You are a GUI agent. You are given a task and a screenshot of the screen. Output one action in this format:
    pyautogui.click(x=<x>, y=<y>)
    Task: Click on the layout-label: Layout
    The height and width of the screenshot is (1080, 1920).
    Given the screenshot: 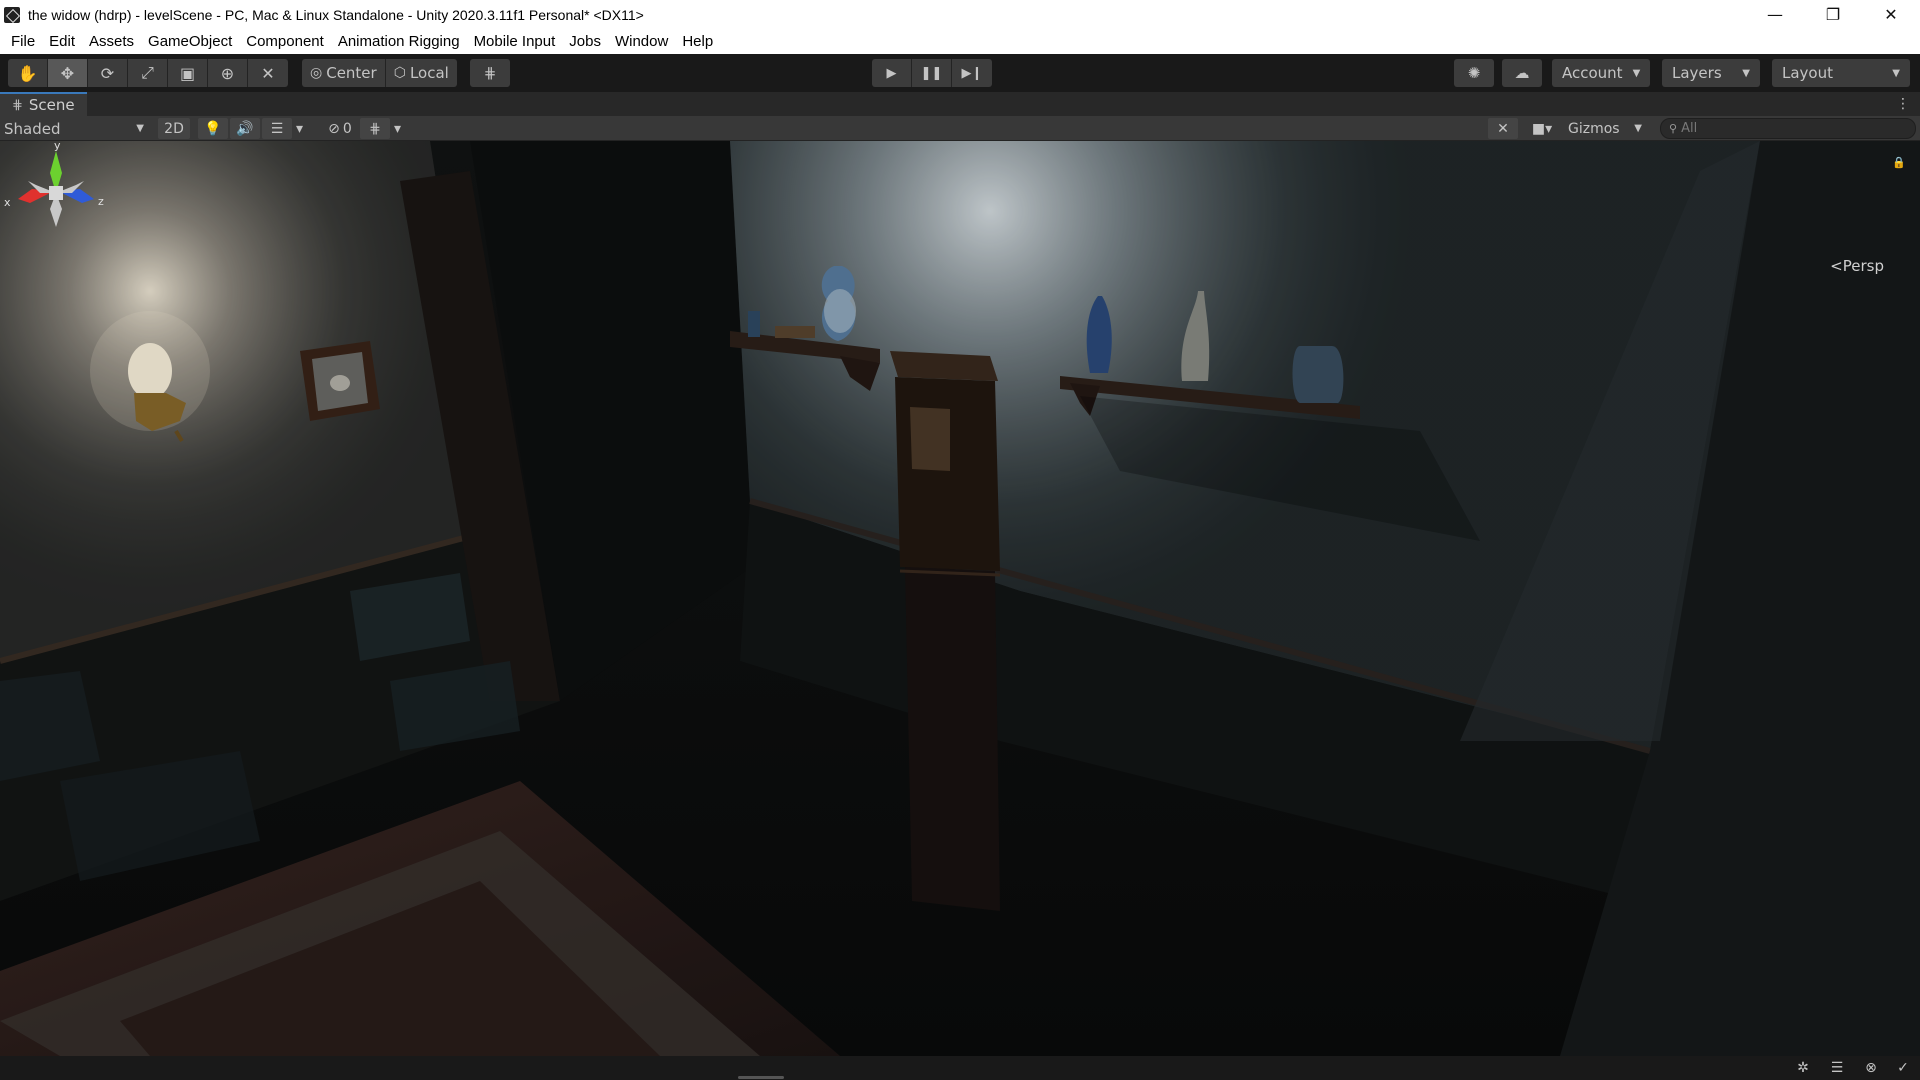 What is the action you would take?
    pyautogui.click(x=1807, y=73)
    